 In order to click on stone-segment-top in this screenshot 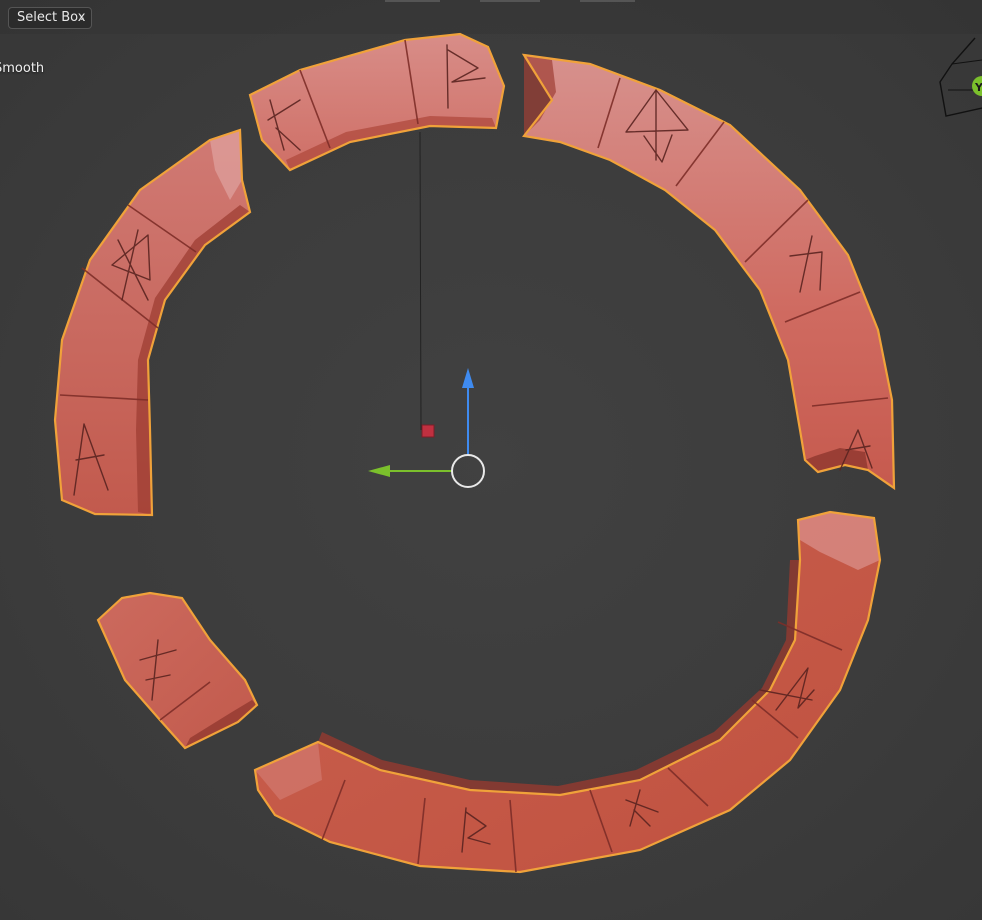, I will do `click(377, 102)`.